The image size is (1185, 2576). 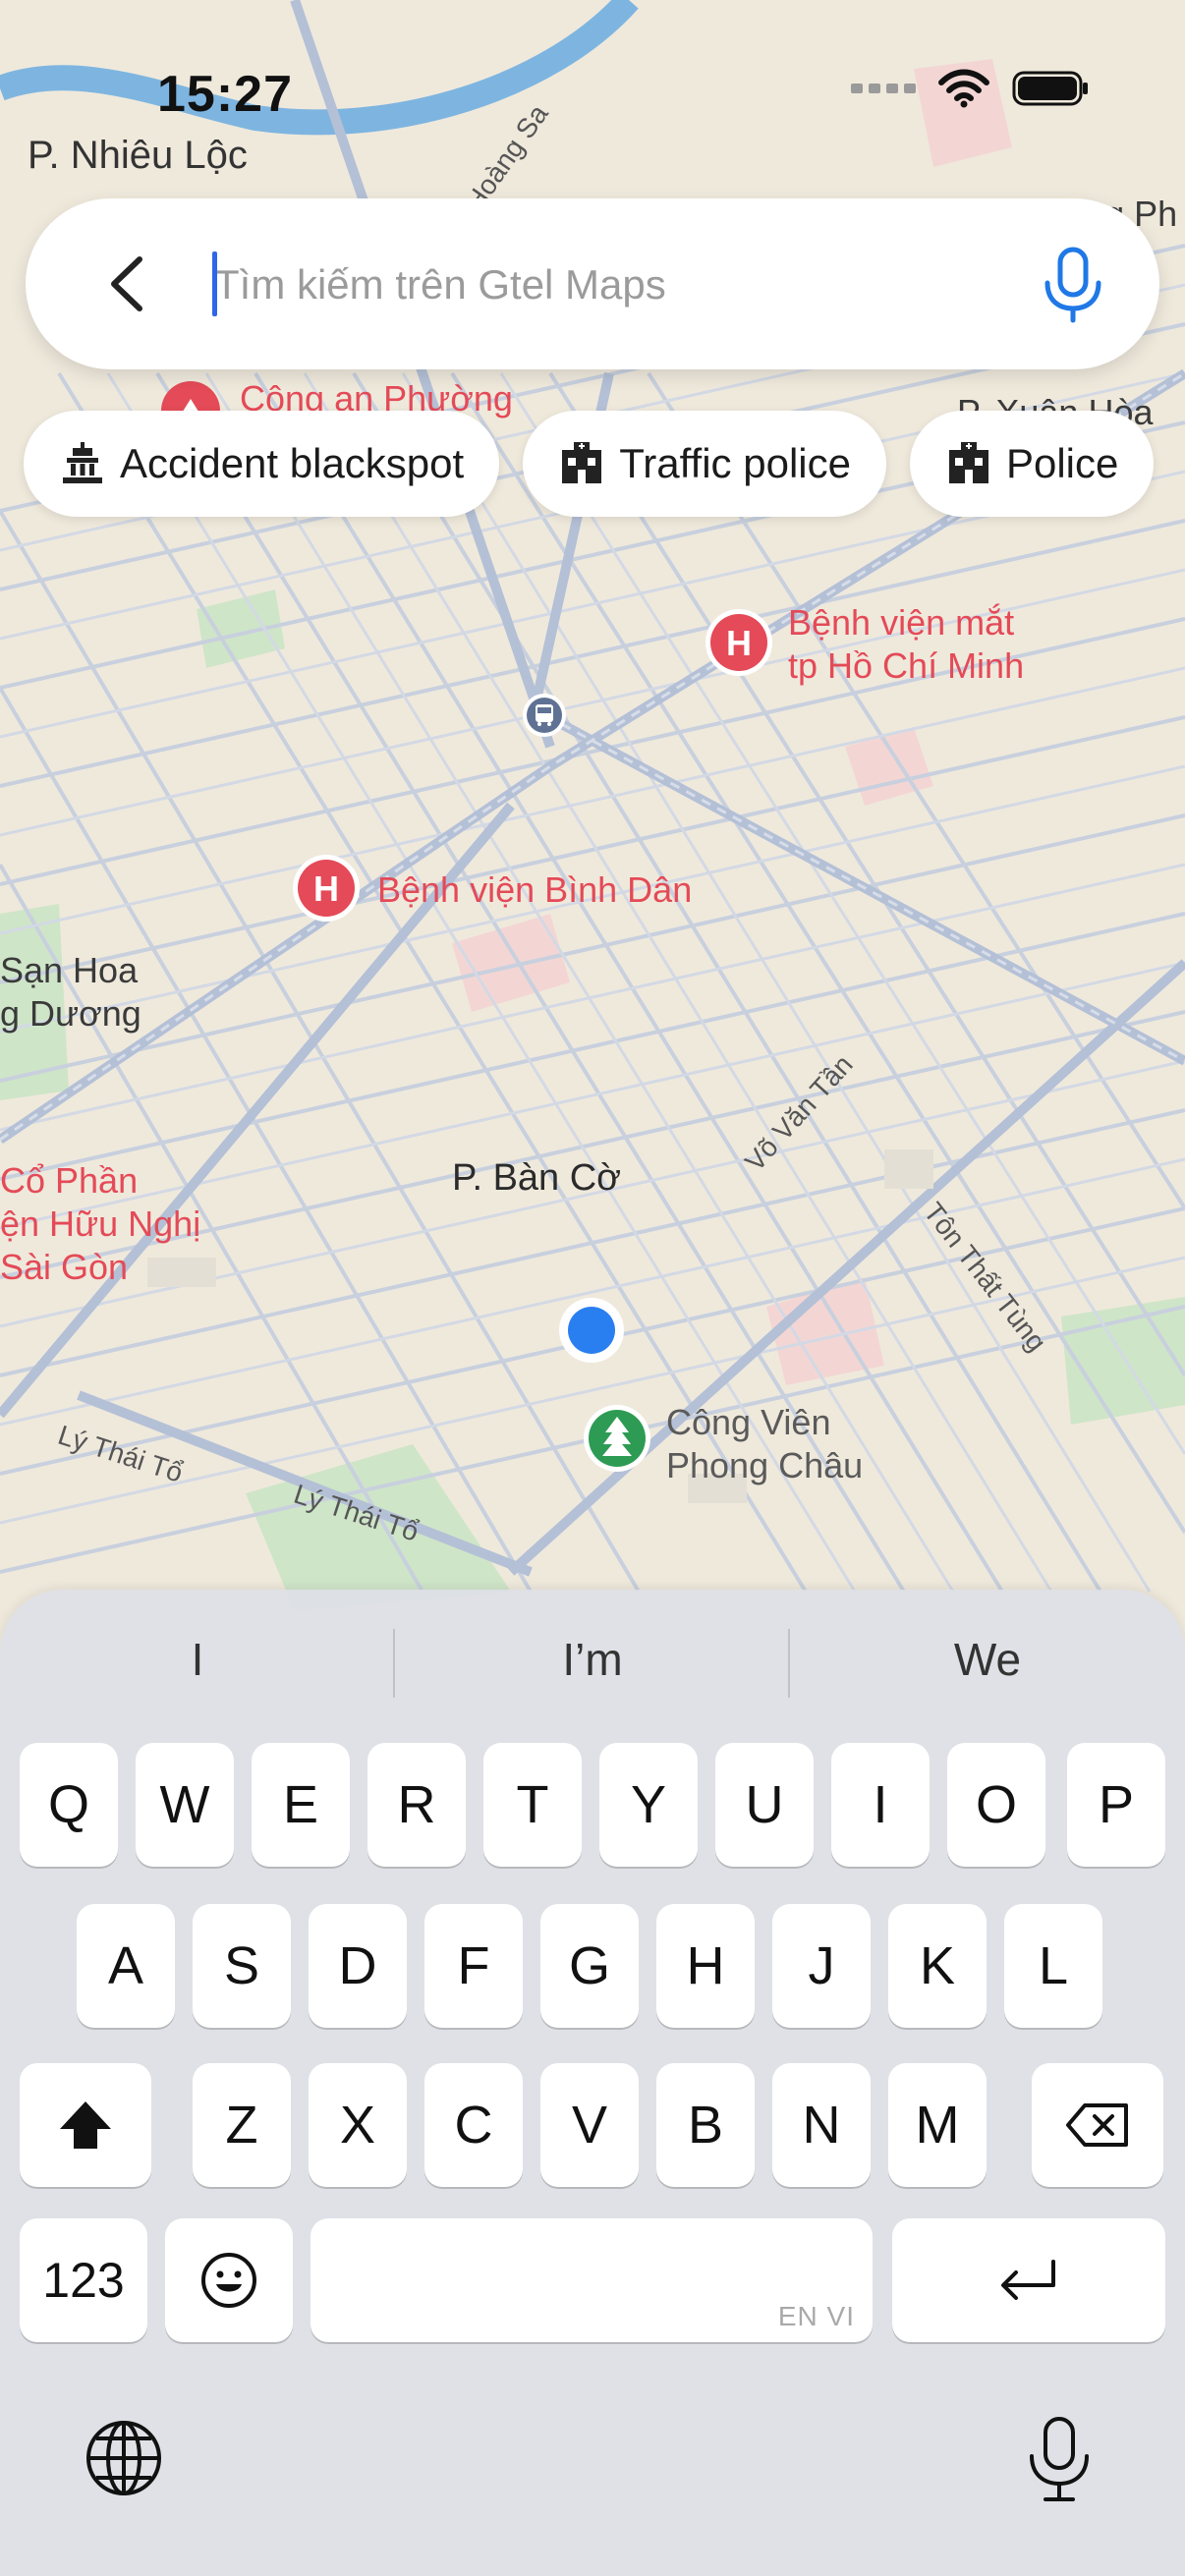 I want to click on poi-huu-nghi-label: Cổ Phần ện Hữu Nghị Sài Gòn, so click(x=100, y=1224).